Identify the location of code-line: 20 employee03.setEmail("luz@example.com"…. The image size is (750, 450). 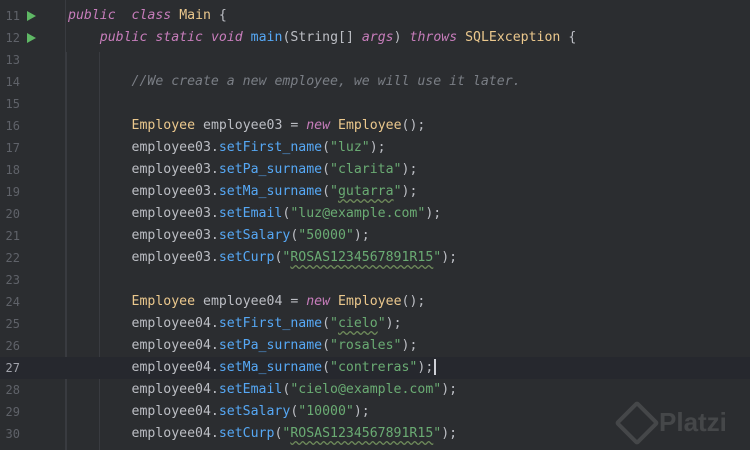
(375, 214).